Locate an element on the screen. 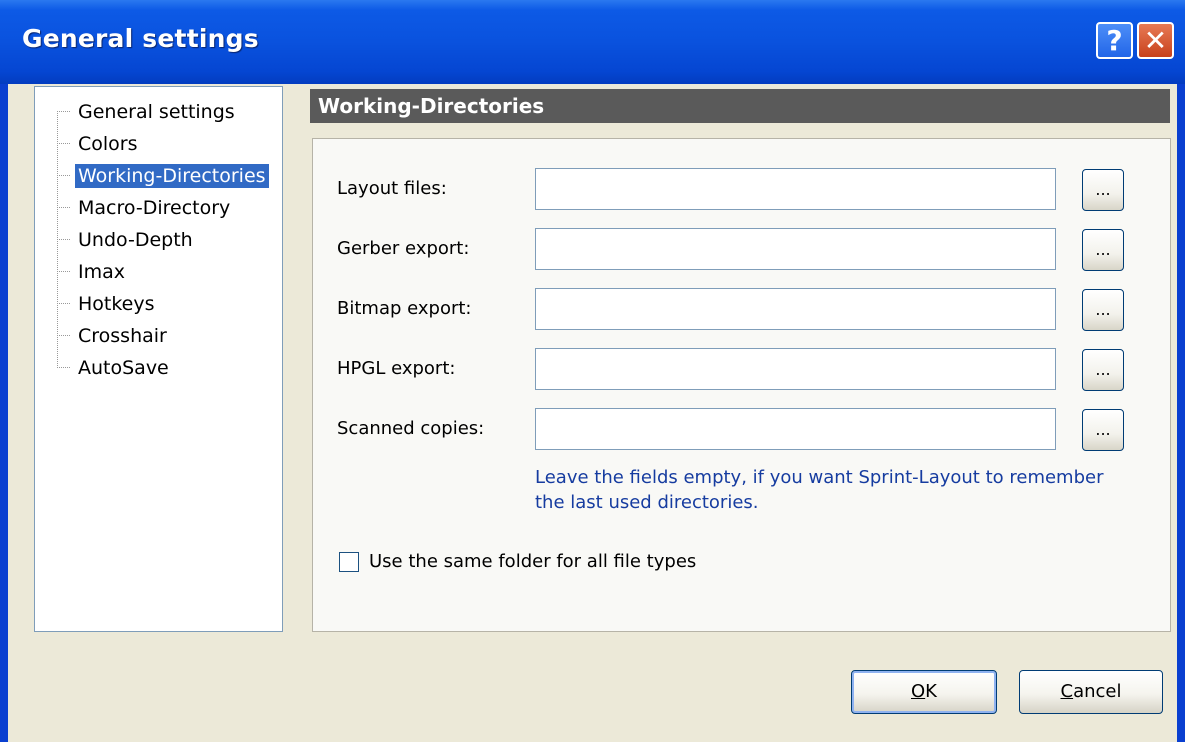 Image resolution: width=1185 pixels, height=742 pixels. hpgl-export-label: HPGL export: is located at coordinates (396, 368).